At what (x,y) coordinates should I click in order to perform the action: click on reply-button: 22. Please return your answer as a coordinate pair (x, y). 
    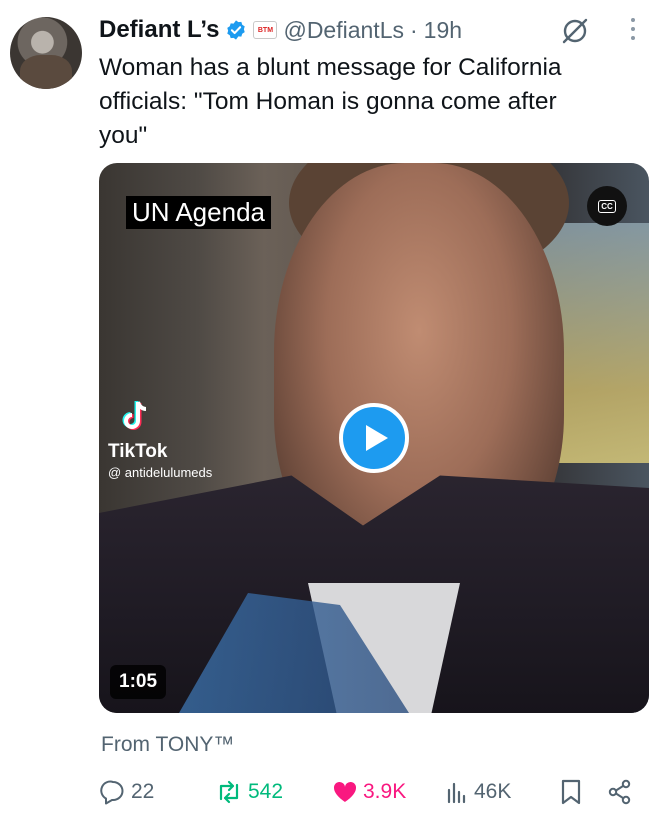
    Looking at the image, I should click on (127, 792).